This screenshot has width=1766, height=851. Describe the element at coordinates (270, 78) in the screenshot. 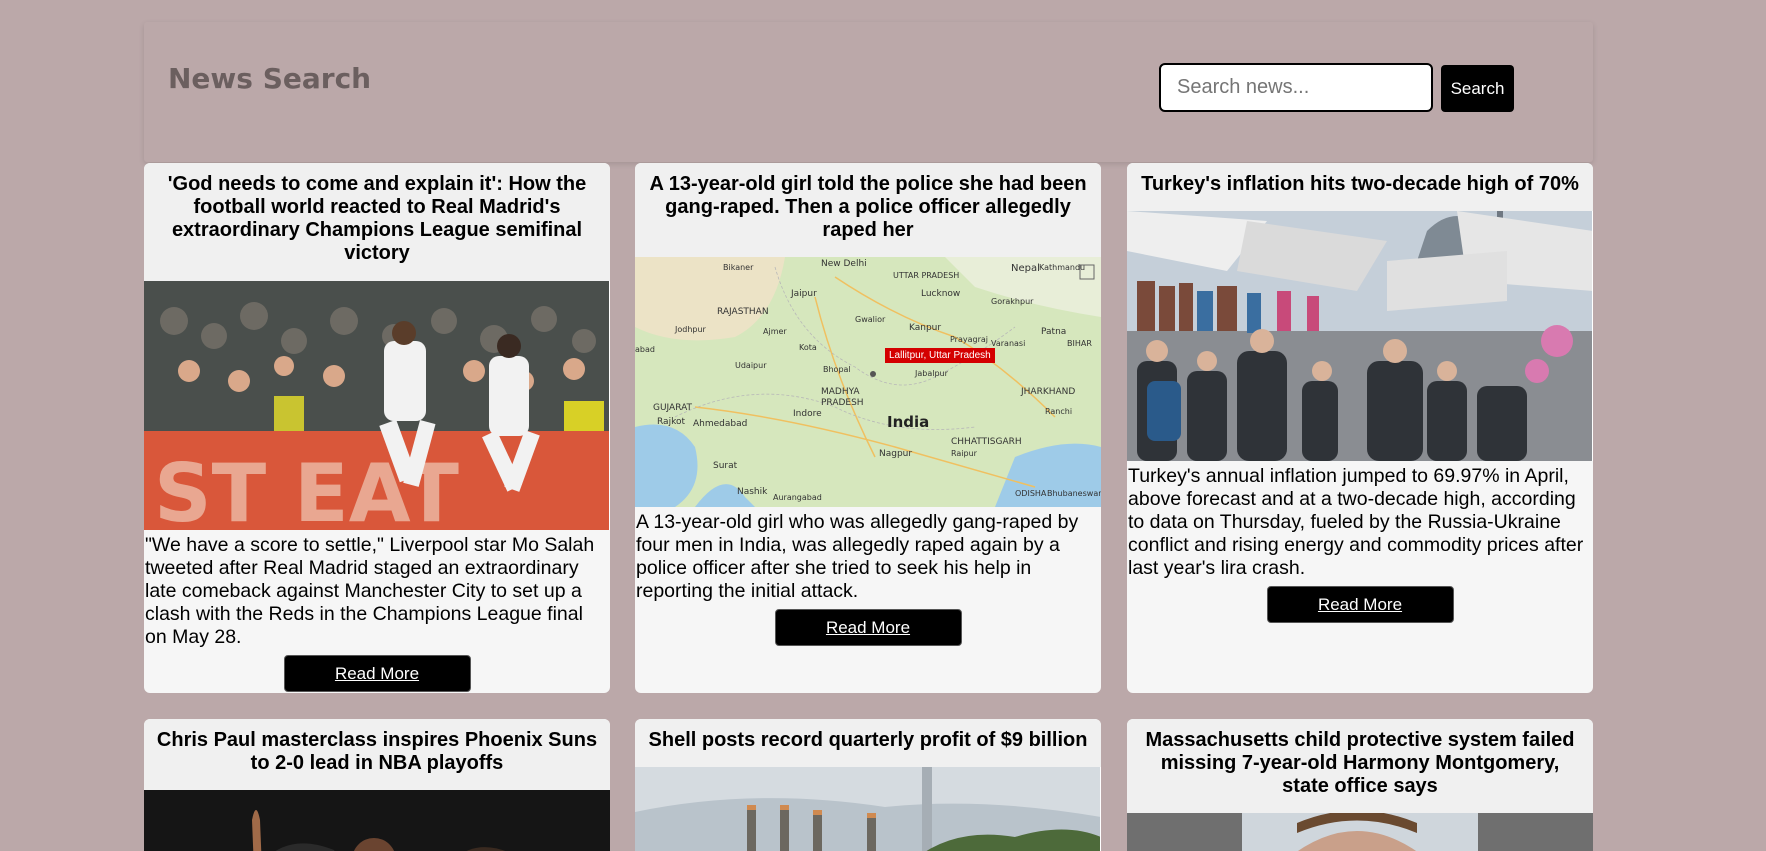

I see `site-title: News Search` at that location.